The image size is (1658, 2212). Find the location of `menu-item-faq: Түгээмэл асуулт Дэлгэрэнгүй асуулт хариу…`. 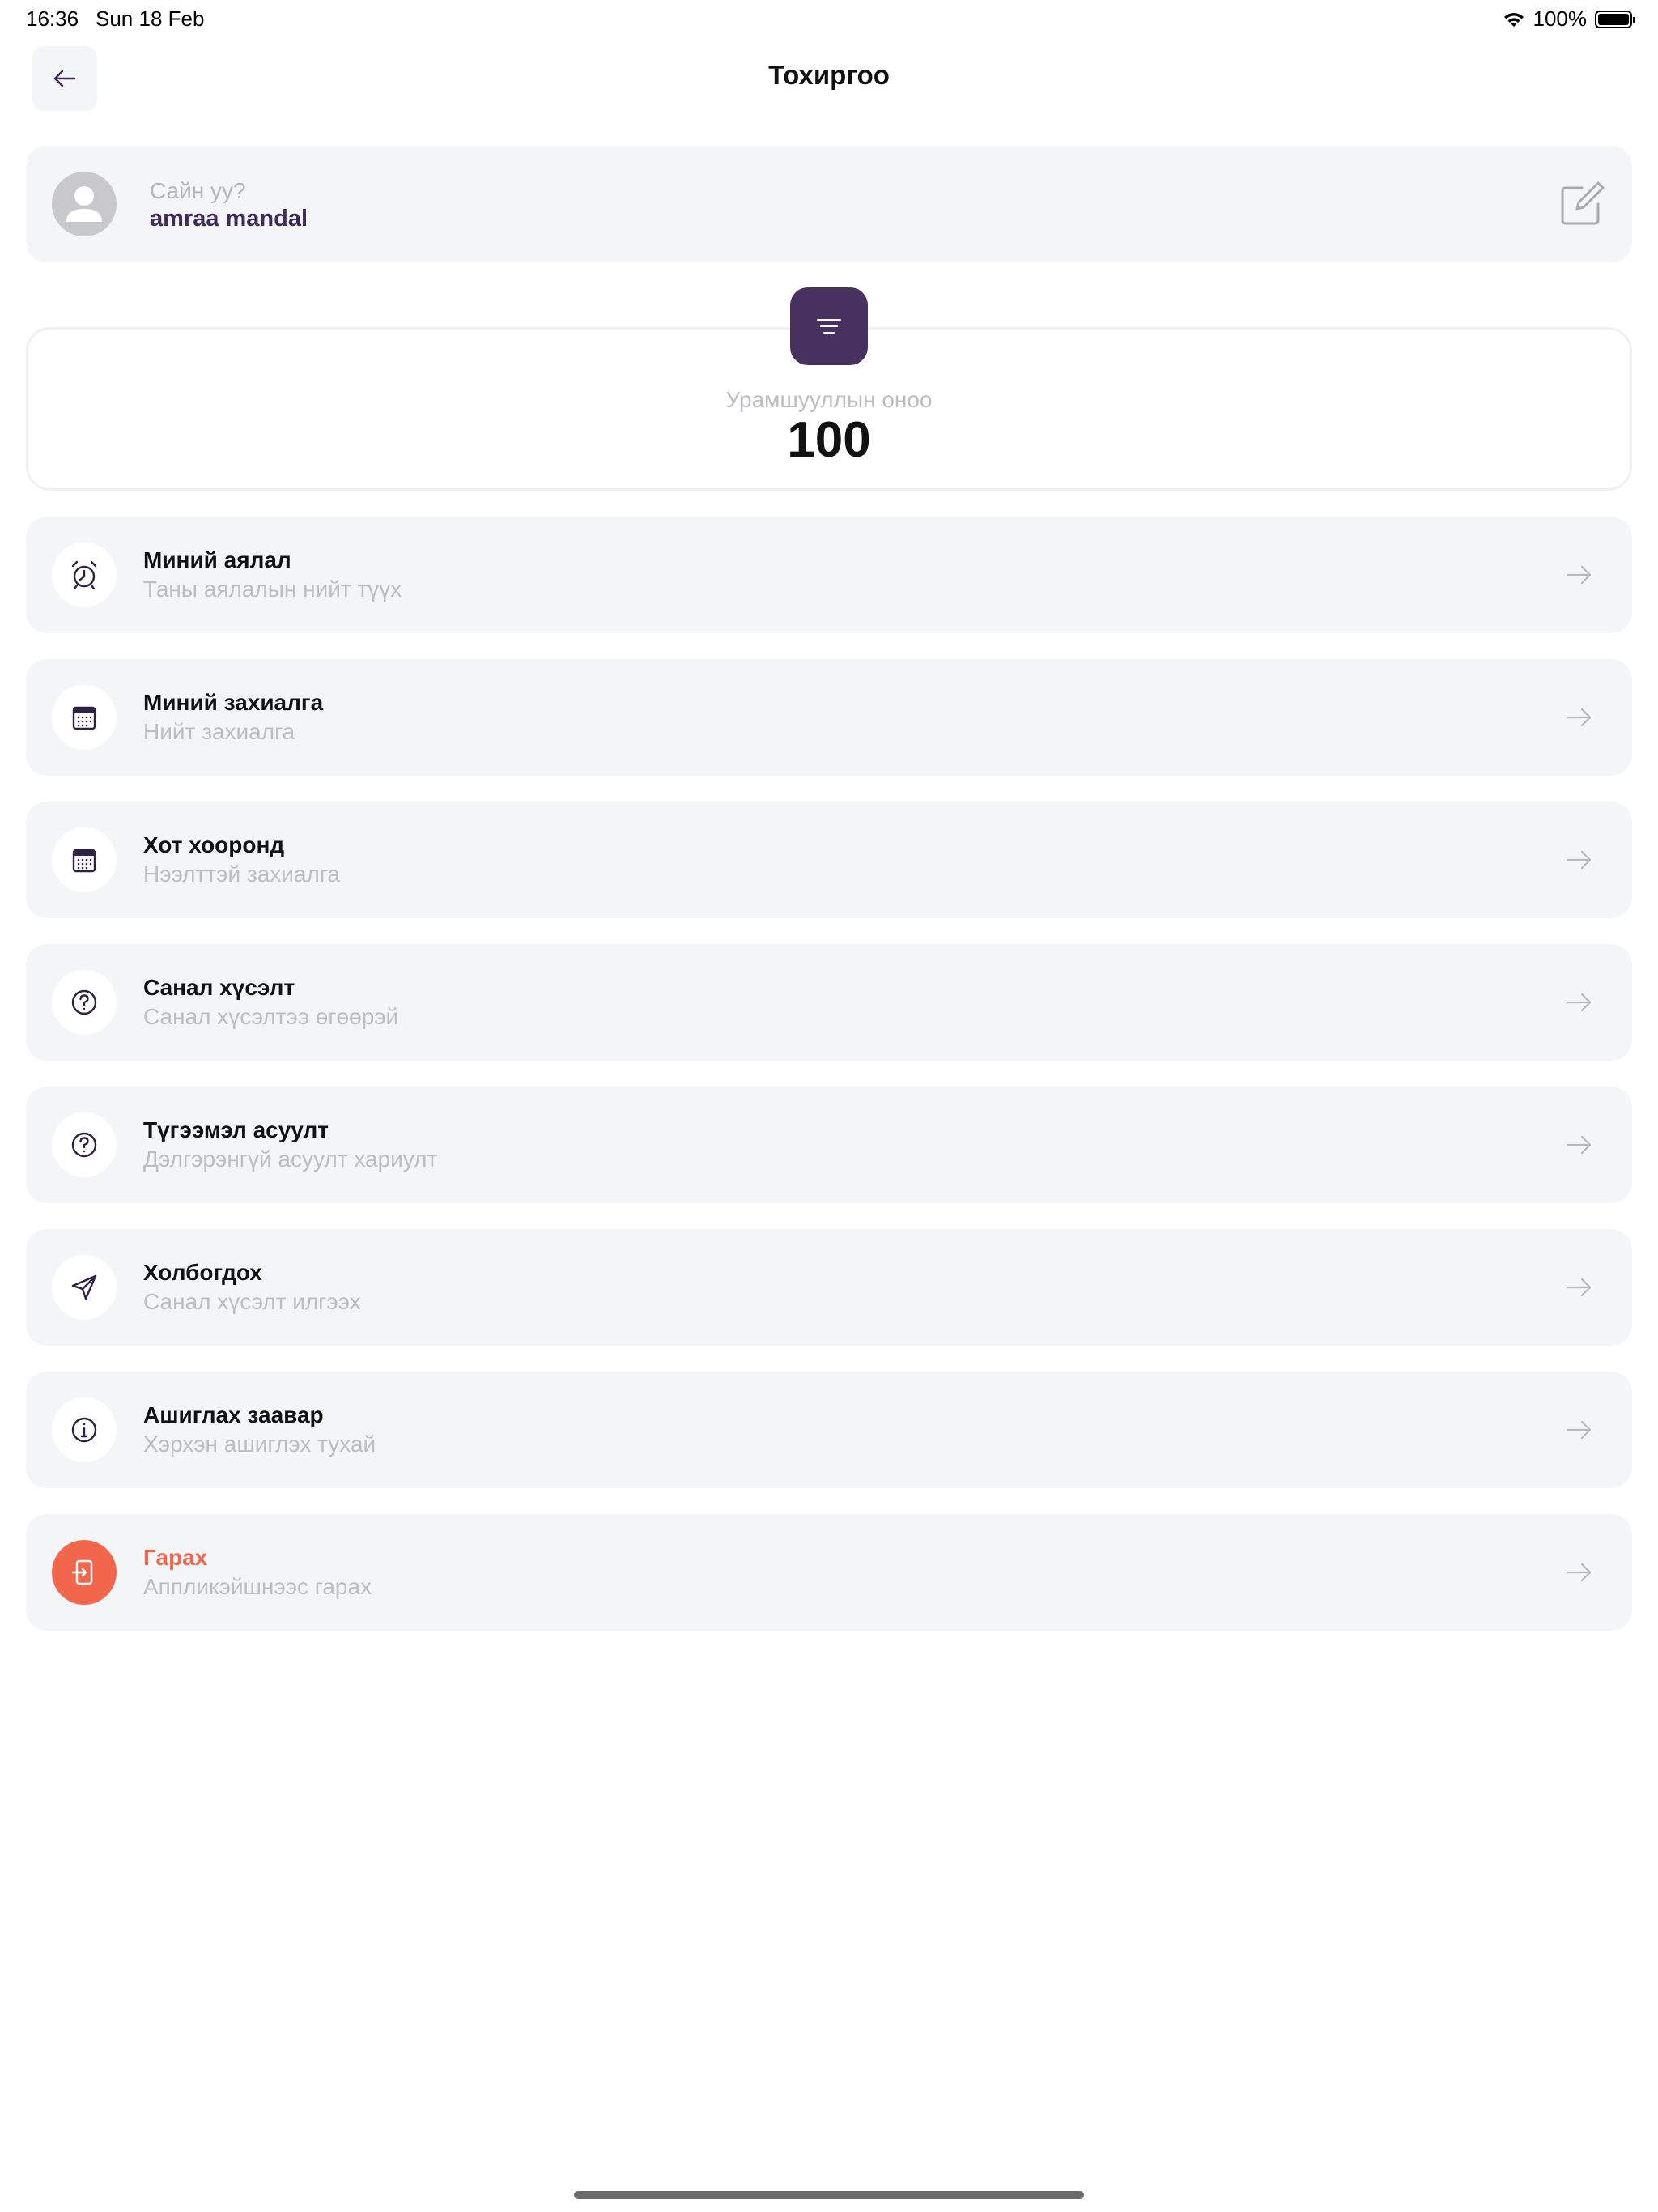

menu-item-faq: Түгээмэл асуулт Дэлгэрэнгүй асуулт хариу… is located at coordinates (829, 1145).